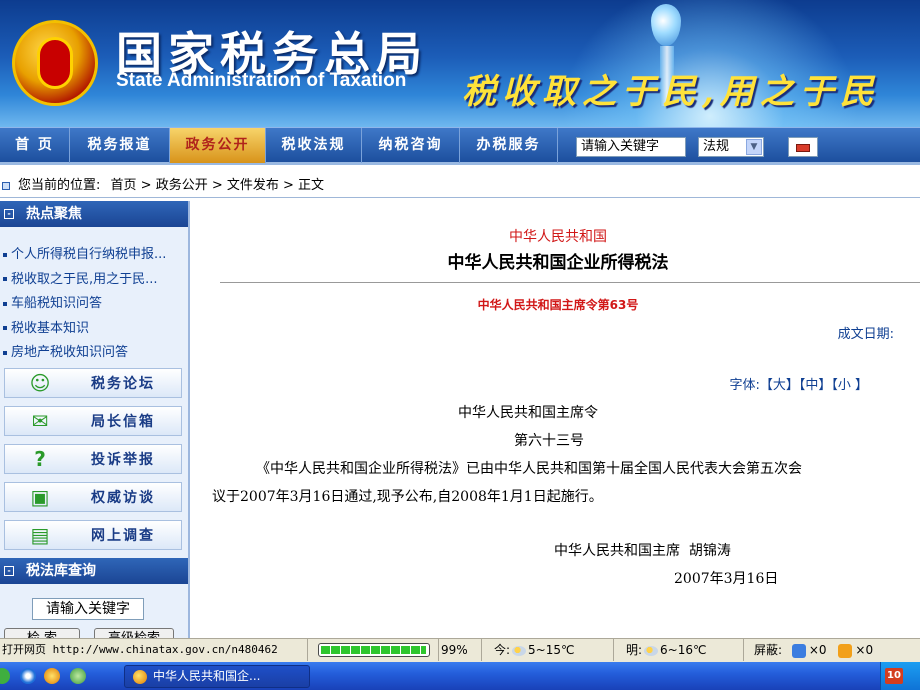  What do you see at coordinates (95, 304) in the screenshot?
I see `hot-item: 车船税知识问答` at bounding box center [95, 304].